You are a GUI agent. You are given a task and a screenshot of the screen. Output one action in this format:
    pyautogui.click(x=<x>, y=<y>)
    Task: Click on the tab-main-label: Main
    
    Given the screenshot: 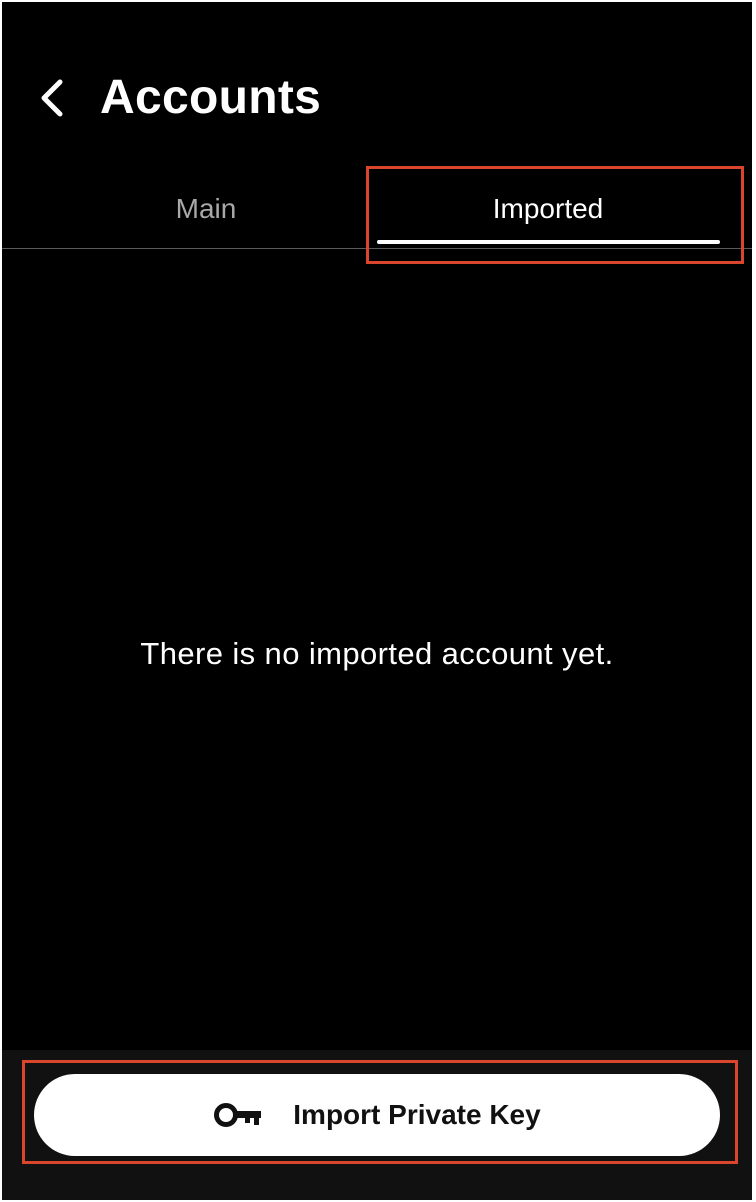 What is the action you would take?
    pyautogui.click(x=206, y=208)
    